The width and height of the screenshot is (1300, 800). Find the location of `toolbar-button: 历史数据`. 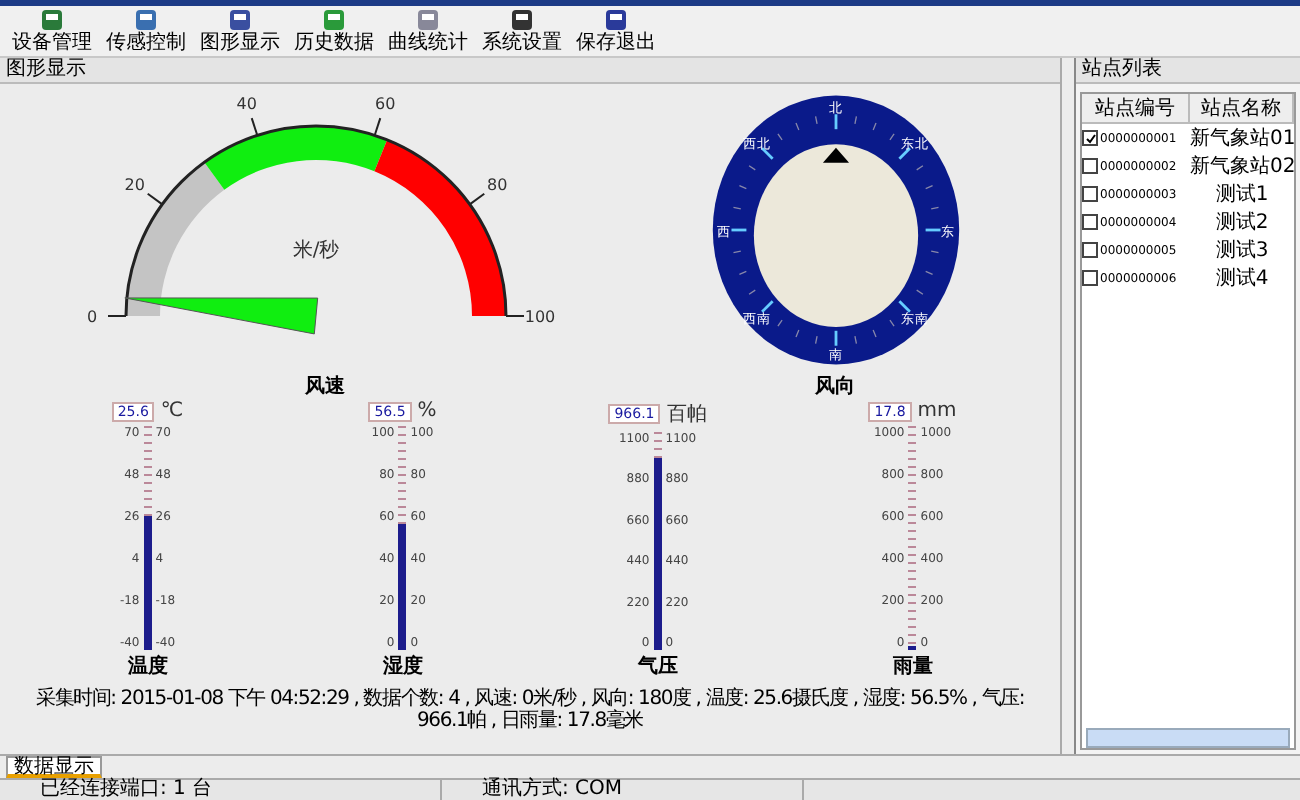

toolbar-button: 历史数据 is located at coordinates (334, 32).